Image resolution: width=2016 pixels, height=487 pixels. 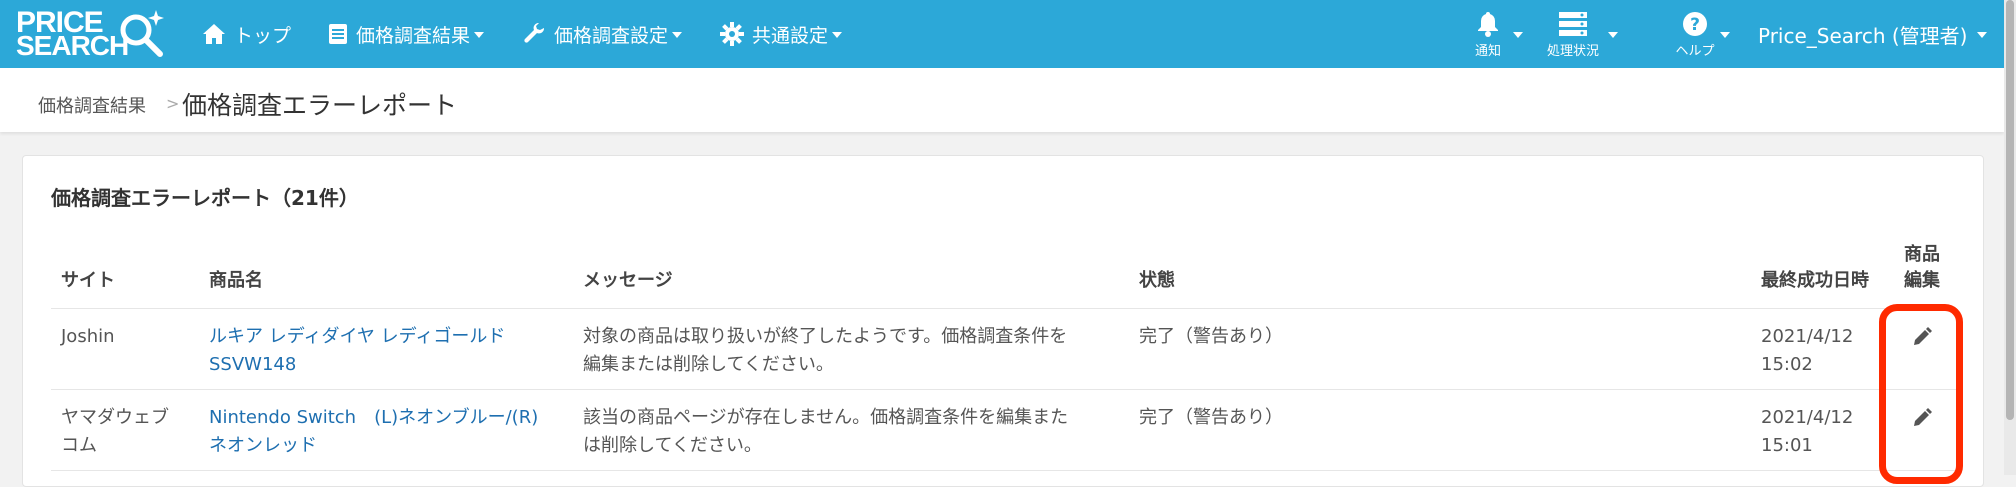 What do you see at coordinates (825, 336) in the screenshot?
I see `message-line1: 対象の商品は取り扱いが終了したようです。価格調査条件を` at bounding box center [825, 336].